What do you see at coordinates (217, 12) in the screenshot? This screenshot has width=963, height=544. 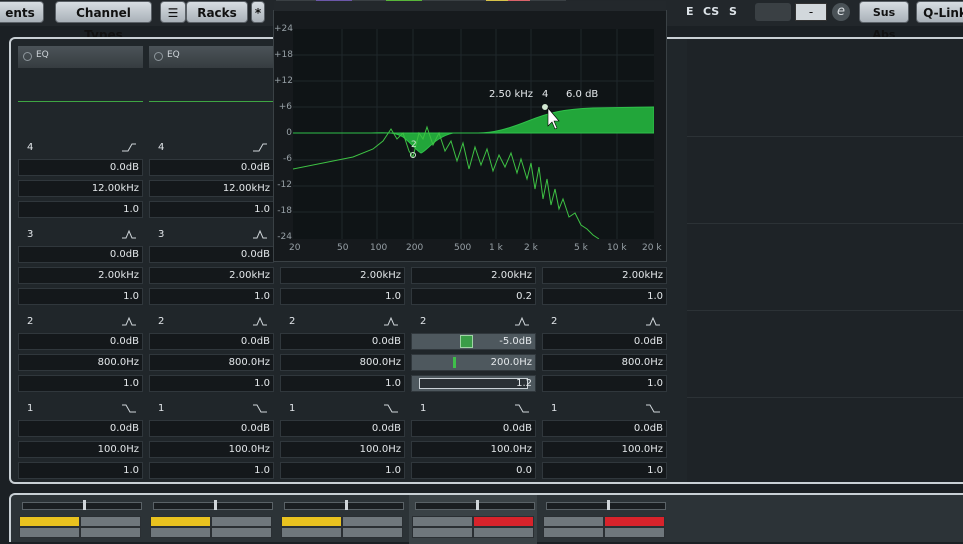 I see `racks-button: Racks` at bounding box center [217, 12].